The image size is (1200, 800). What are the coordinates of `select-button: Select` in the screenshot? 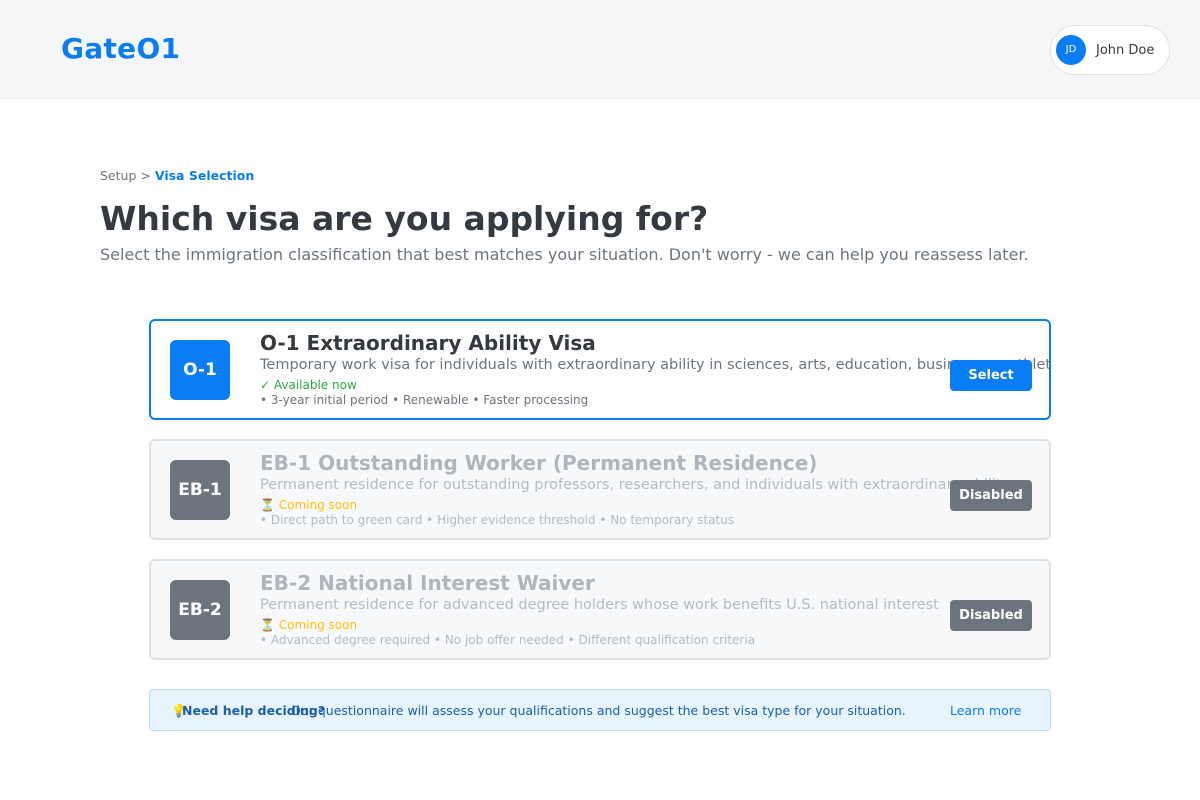 It's located at (991, 375).